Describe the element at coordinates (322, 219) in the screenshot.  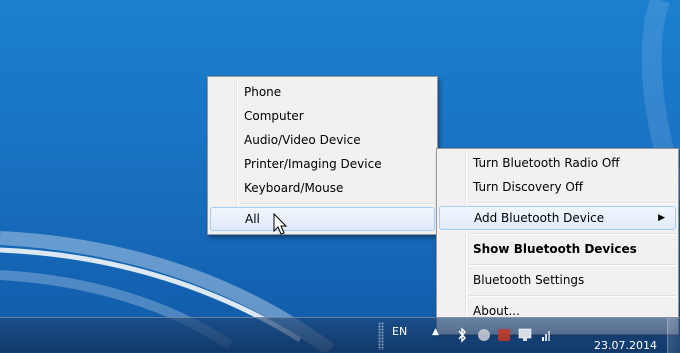
I see `submenu-item-all: All` at that location.